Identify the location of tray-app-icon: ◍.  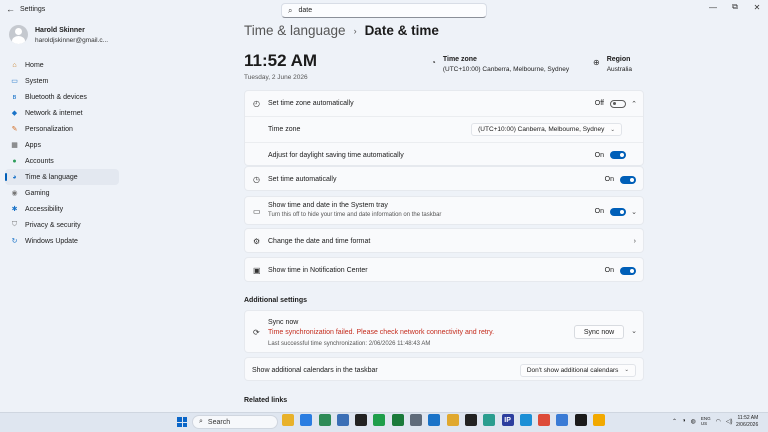
(693, 421).